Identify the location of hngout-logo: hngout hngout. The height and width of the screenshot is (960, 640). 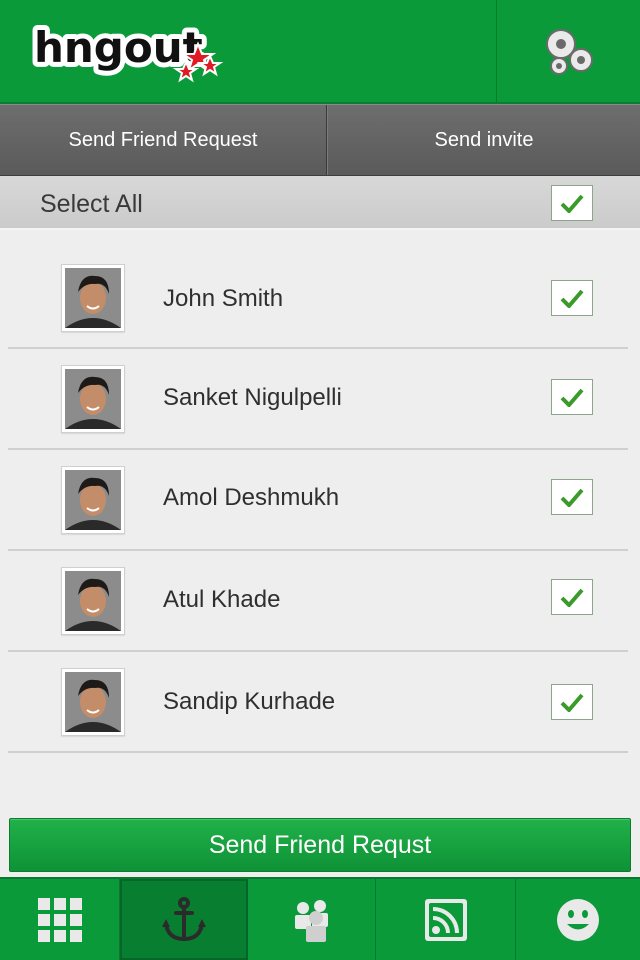
(129, 54).